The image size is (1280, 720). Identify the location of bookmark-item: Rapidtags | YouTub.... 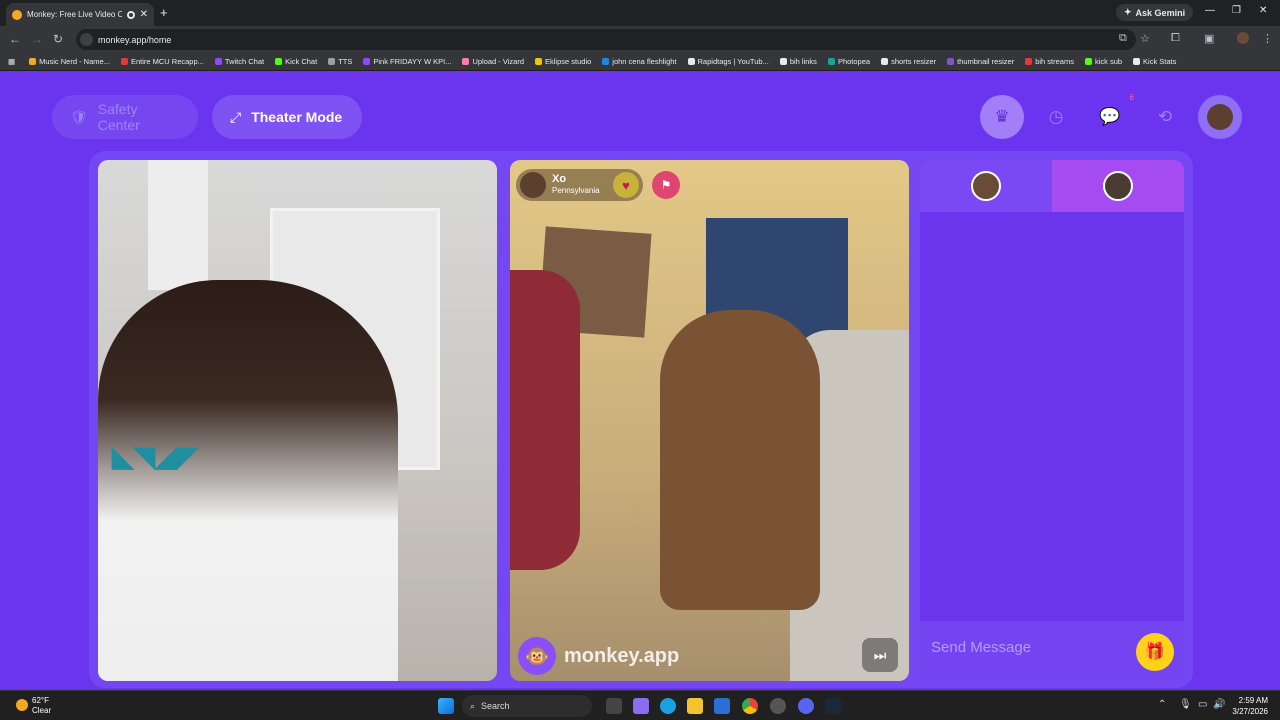
(728, 61).